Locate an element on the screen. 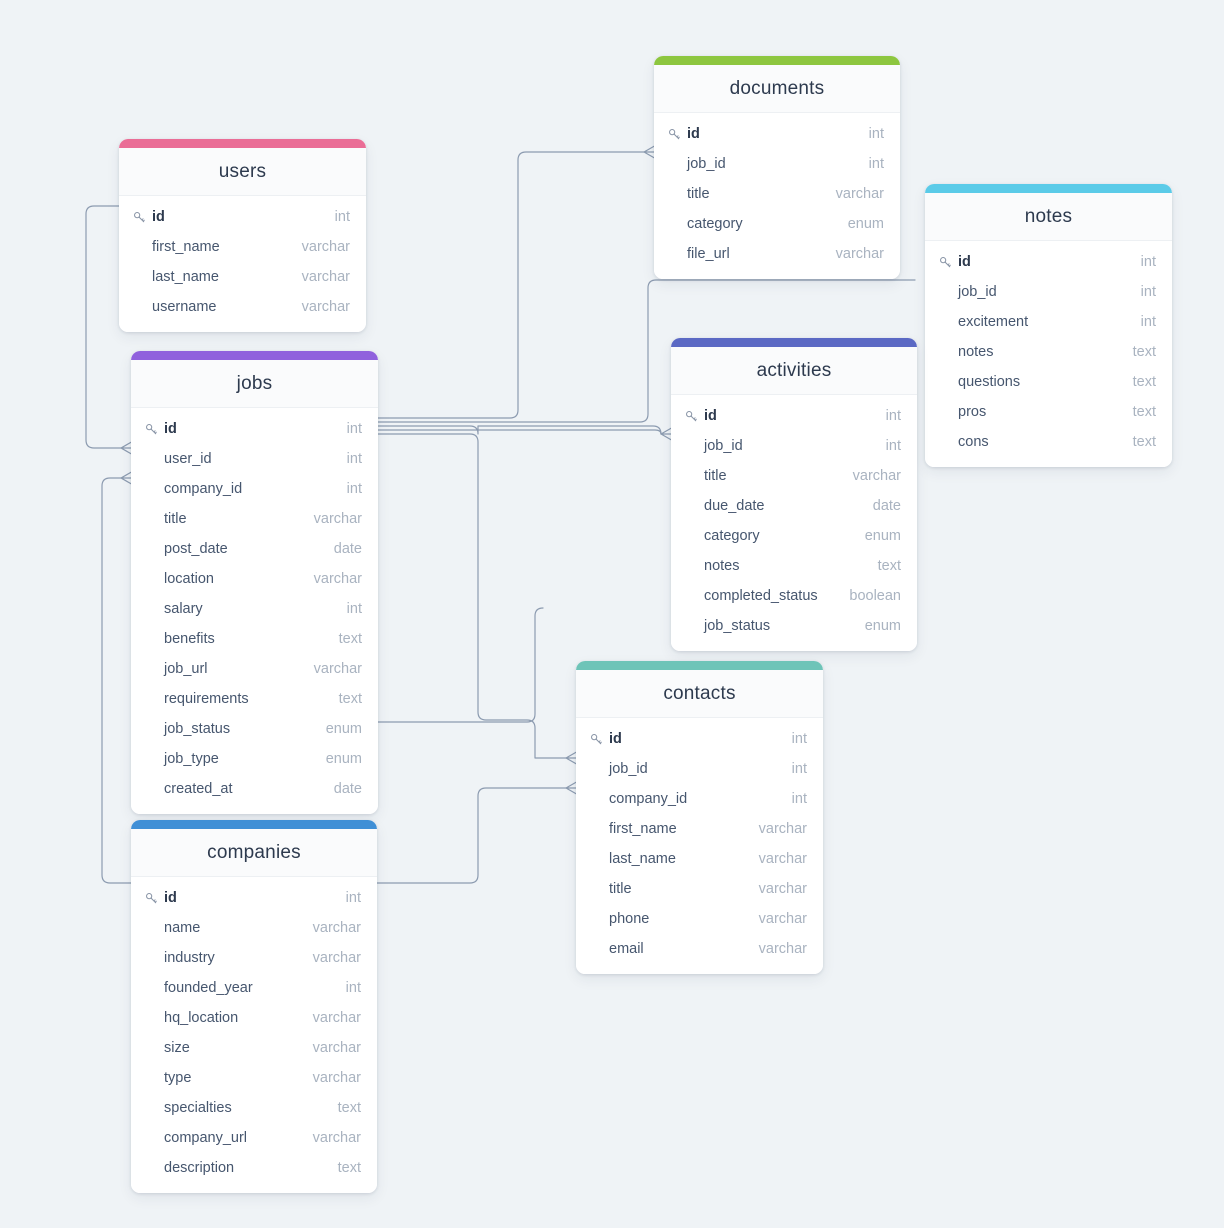 The height and width of the screenshot is (1228, 1224). field-name: job_type is located at coordinates (191, 759).